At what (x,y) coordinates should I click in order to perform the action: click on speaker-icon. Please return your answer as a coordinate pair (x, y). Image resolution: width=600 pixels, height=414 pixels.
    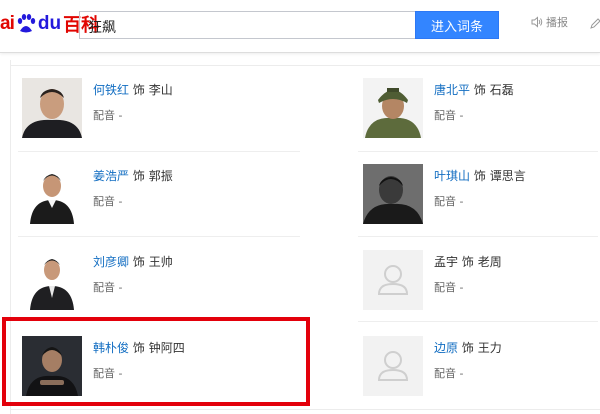
    Looking at the image, I should click on (537, 22).